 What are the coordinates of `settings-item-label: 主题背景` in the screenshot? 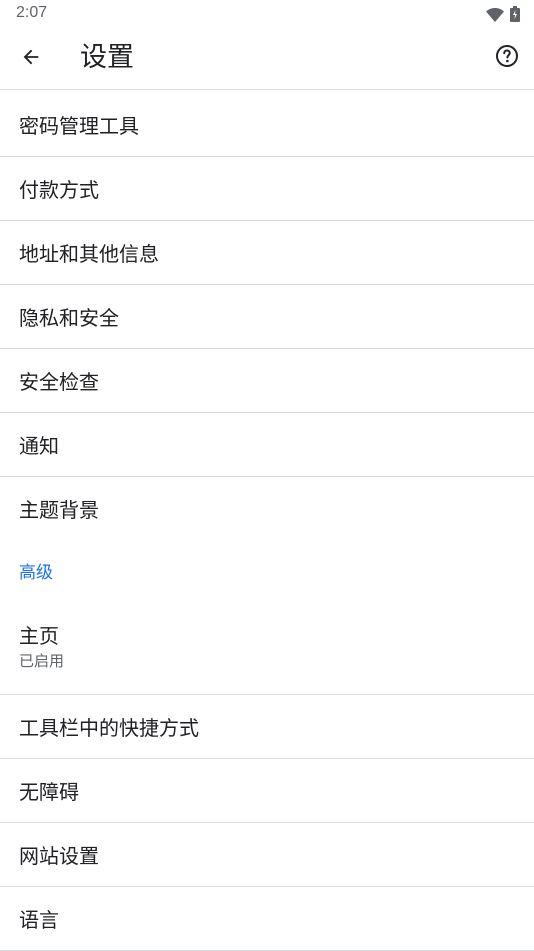 It's located at (59, 510).